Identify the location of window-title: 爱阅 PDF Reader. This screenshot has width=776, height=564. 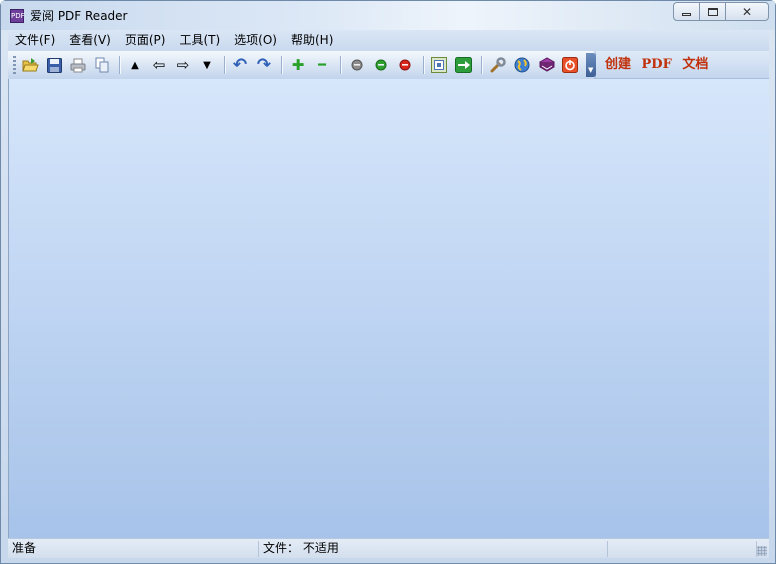
(79, 16).